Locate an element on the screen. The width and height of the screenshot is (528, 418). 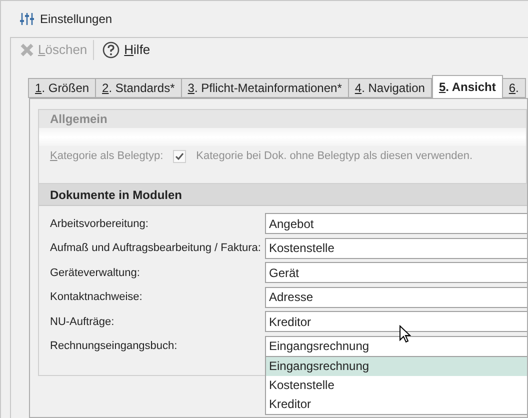
tab: 4. Navigation is located at coordinates (390, 88).